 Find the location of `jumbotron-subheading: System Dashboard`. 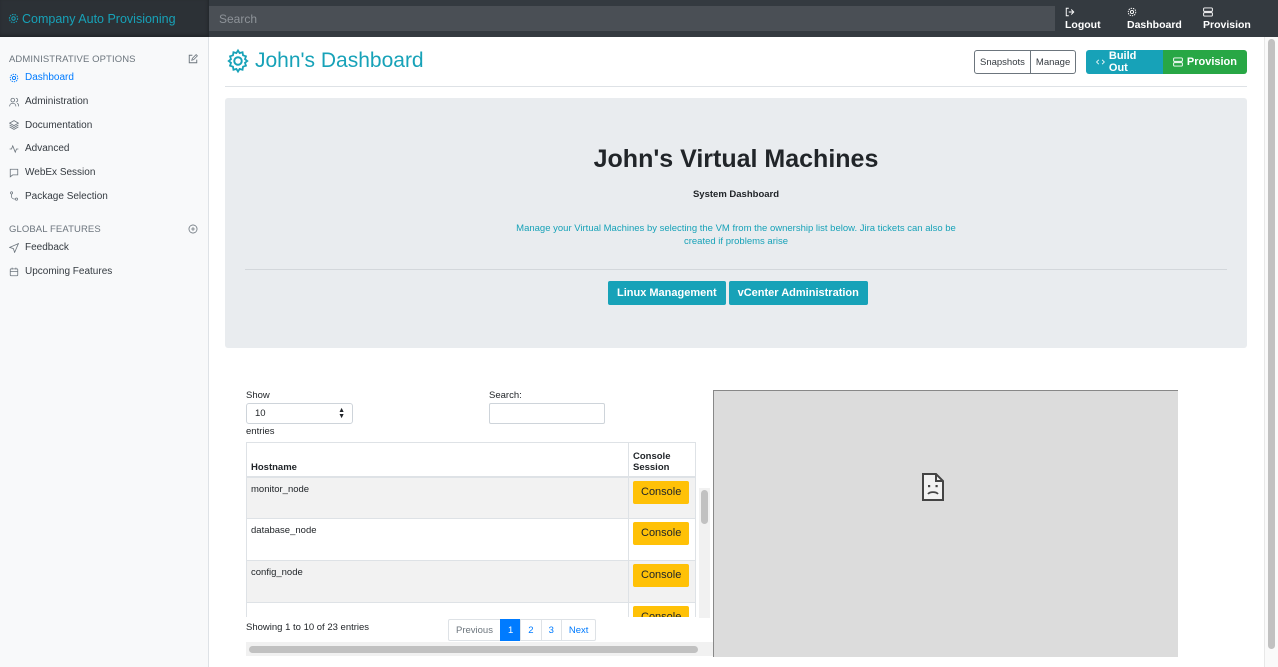

jumbotron-subheading: System Dashboard is located at coordinates (736, 194).